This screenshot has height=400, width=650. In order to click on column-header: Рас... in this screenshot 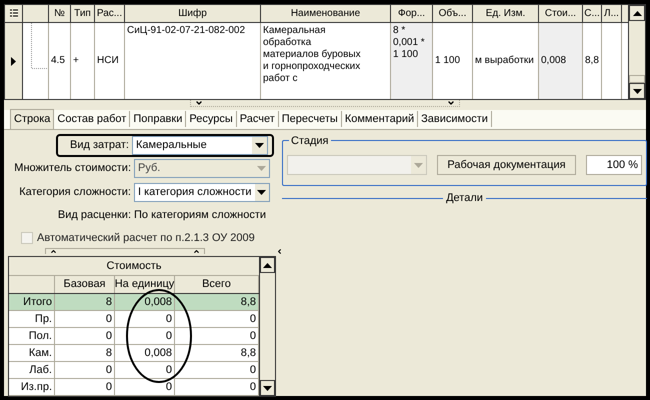, I will do `click(110, 13)`.